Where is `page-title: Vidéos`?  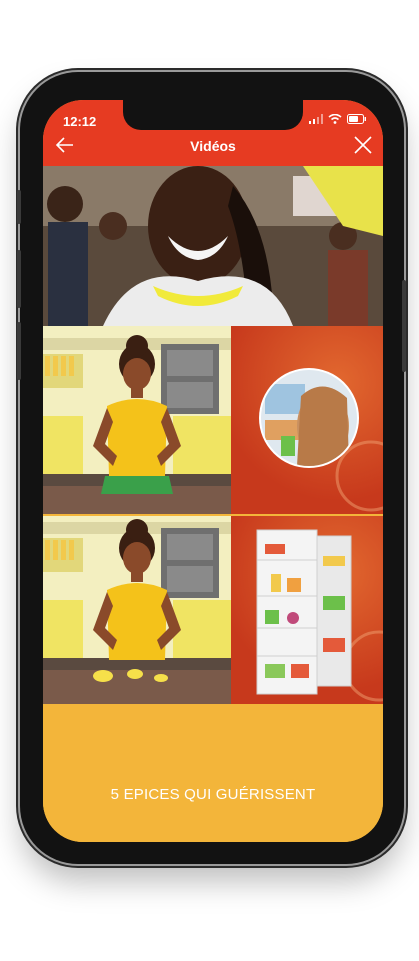 page-title: Vidéos is located at coordinates (213, 146).